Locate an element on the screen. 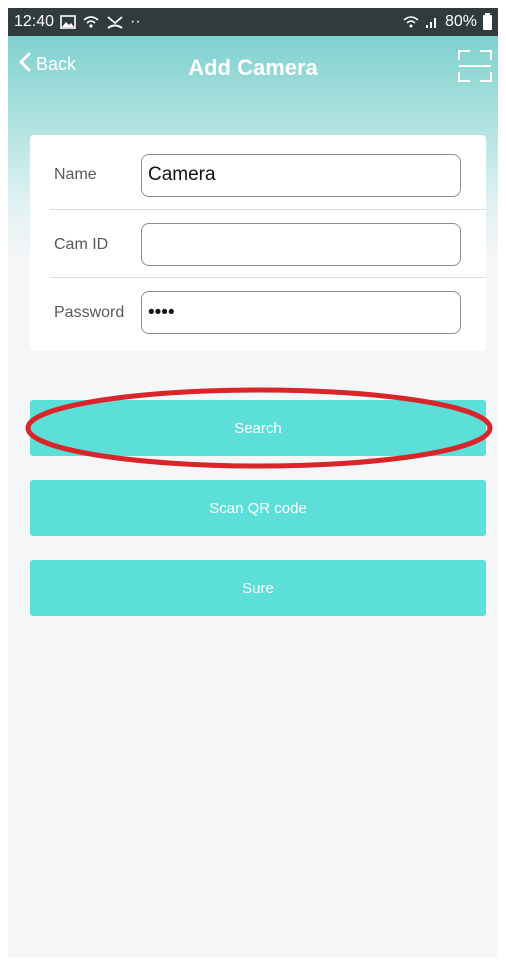 The height and width of the screenshot is (964, 506). wifi-call-icon is located at coordinates (91, 22).